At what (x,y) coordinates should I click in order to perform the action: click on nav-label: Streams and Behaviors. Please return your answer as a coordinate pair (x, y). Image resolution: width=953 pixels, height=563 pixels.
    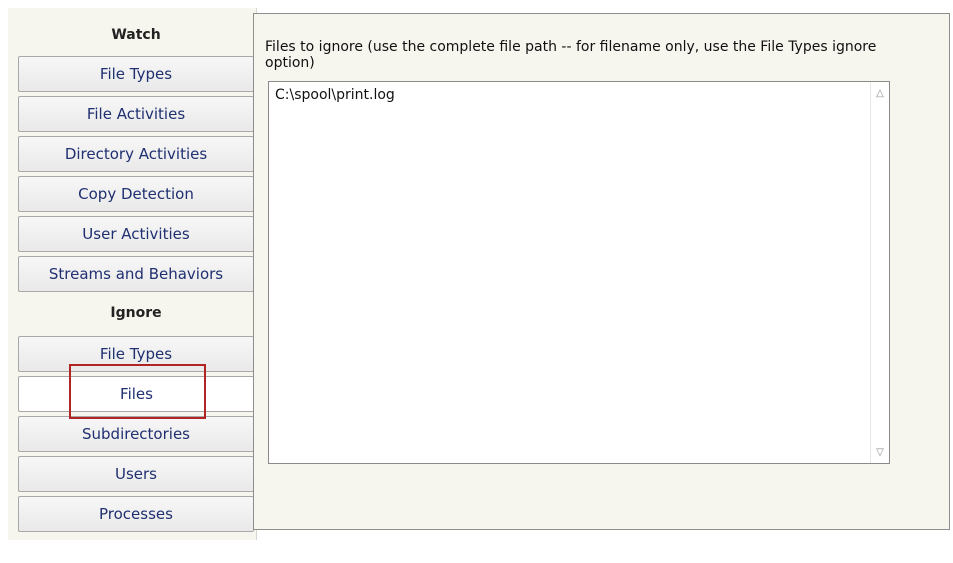
    Looking at the image, I should click on (136, 274).